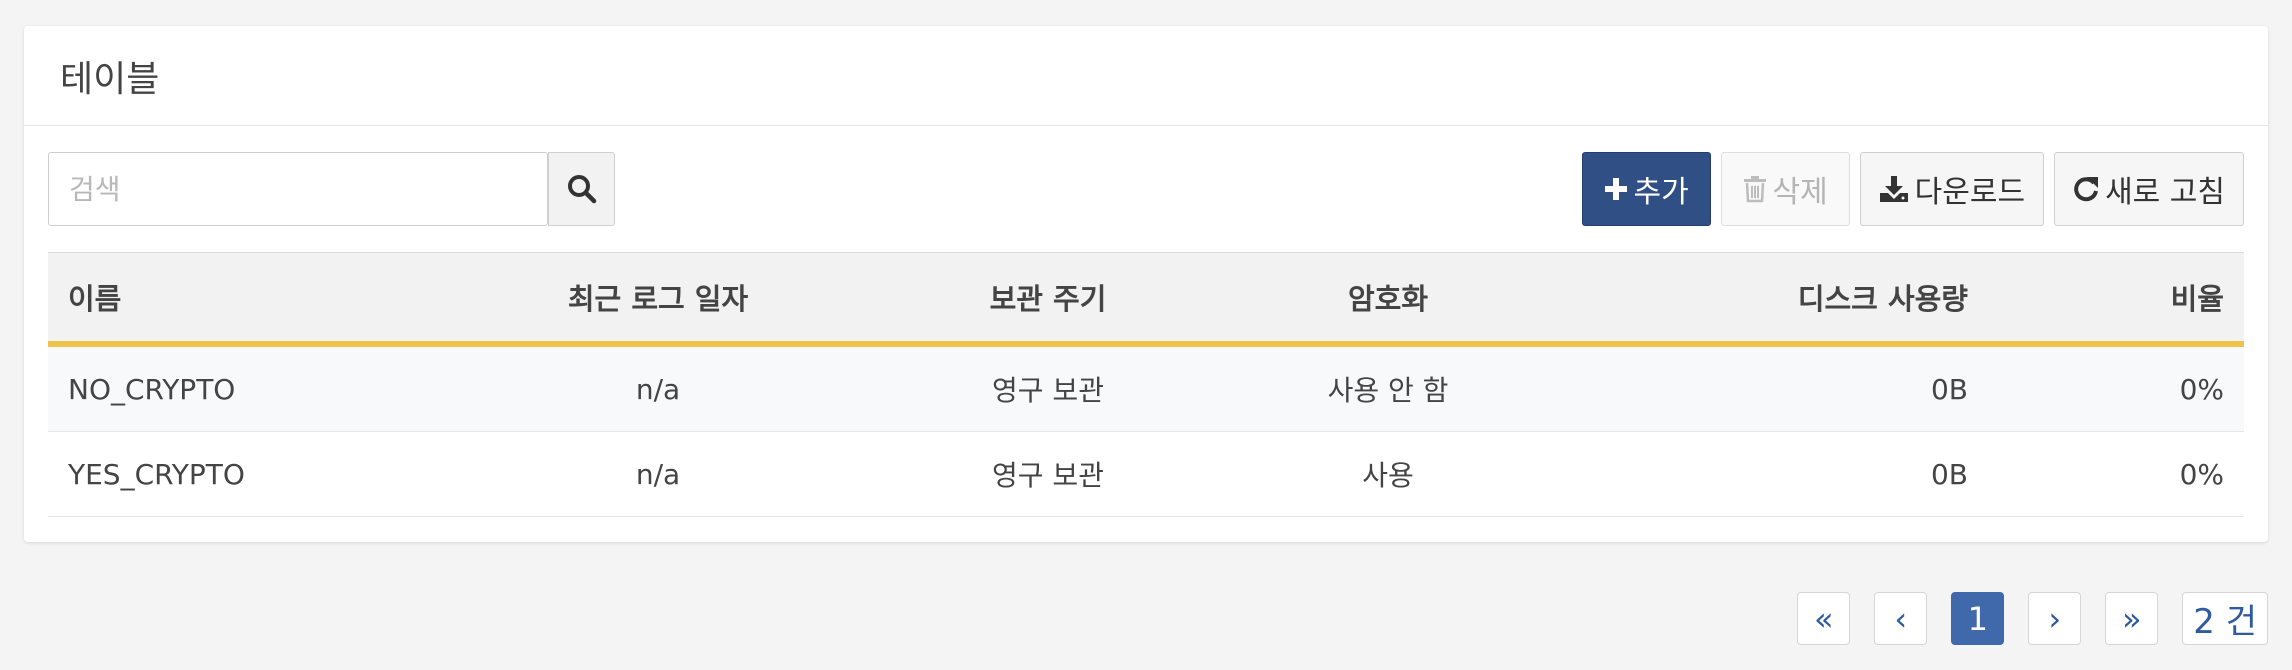 Image resolution: width=2292 pixels, height=670 pixels. I want to click on download-button: 다운로드, so click(1952, 189).